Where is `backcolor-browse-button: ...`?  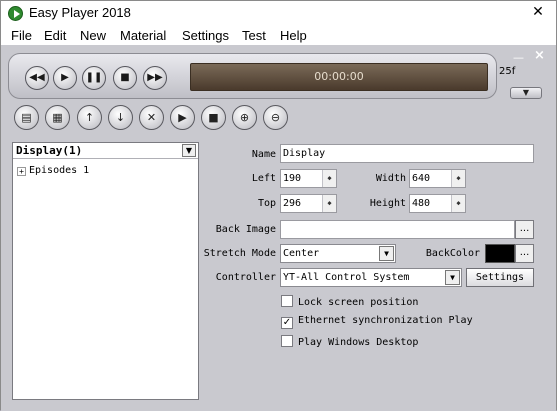
backcolor-browse-button: ... is located at coordinates (524, 253).